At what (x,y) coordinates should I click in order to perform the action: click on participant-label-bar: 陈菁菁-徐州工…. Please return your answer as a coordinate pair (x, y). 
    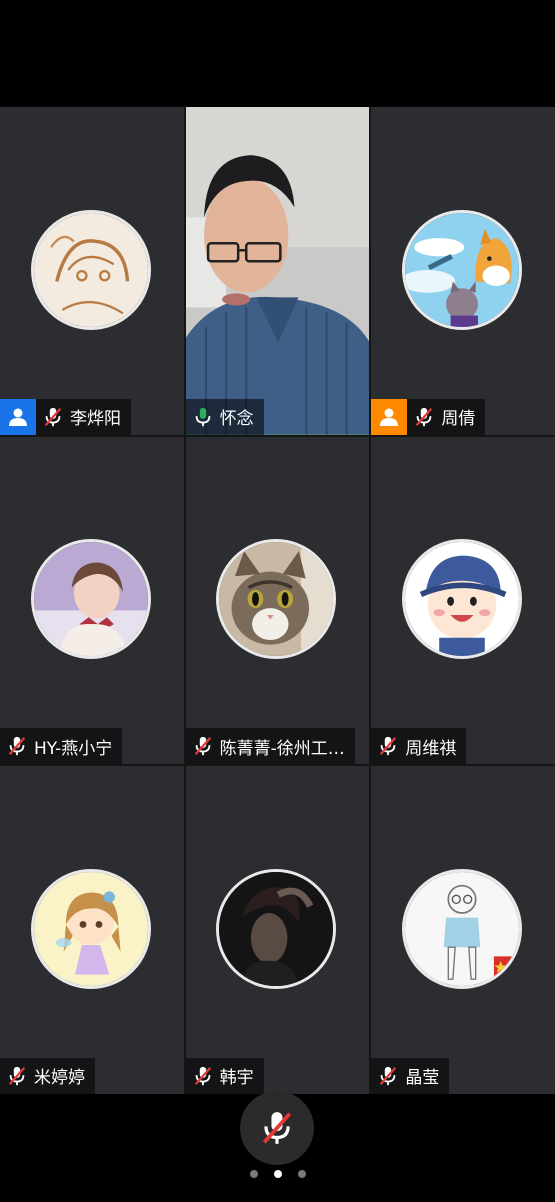
    Looking at the image, I should click on (270, 746).